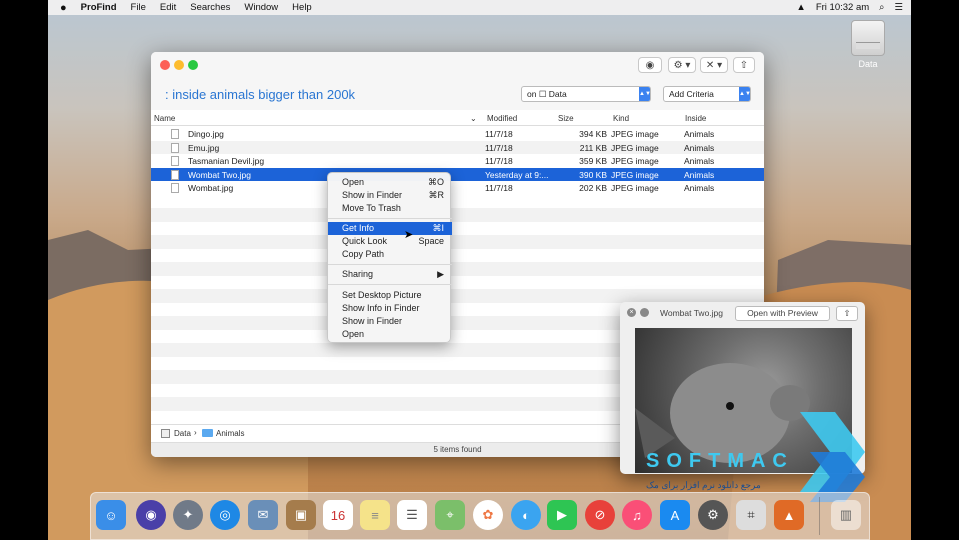 The height and width of the screenshot is (540, 959). Describe the element at coordinates (695, 118) in the screenshot. I see `column-inside: Inside` at that location.